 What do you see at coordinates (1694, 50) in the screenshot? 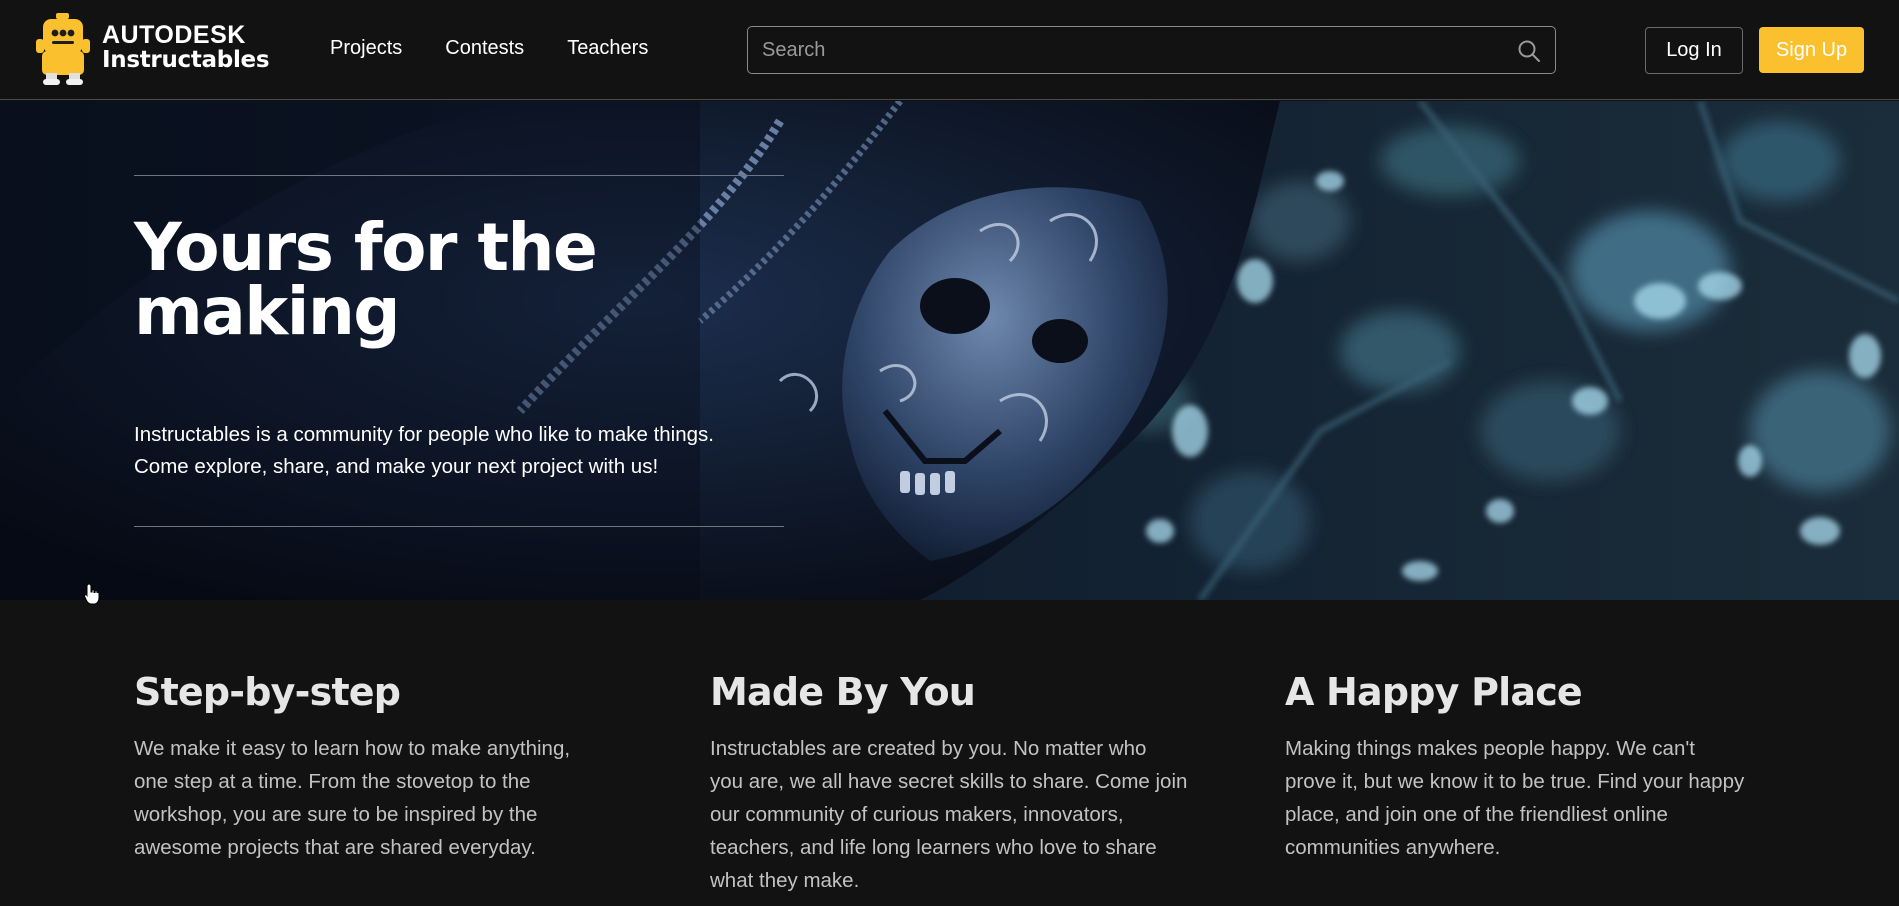
I see `login-button: Log In` at bounding box center [1694, 50].